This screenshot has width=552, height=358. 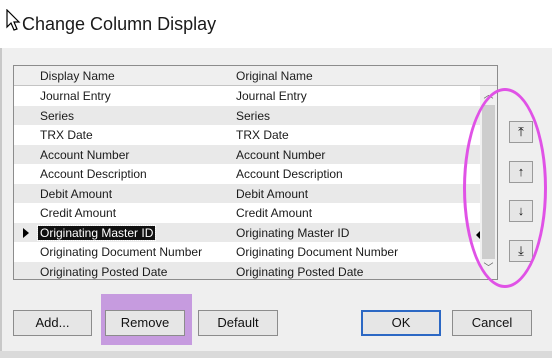 What do you see at coordinates (317, 252) in the screenshot?
I see `original-name-cell: Originating Document Number` at bounding box center [317, 252].